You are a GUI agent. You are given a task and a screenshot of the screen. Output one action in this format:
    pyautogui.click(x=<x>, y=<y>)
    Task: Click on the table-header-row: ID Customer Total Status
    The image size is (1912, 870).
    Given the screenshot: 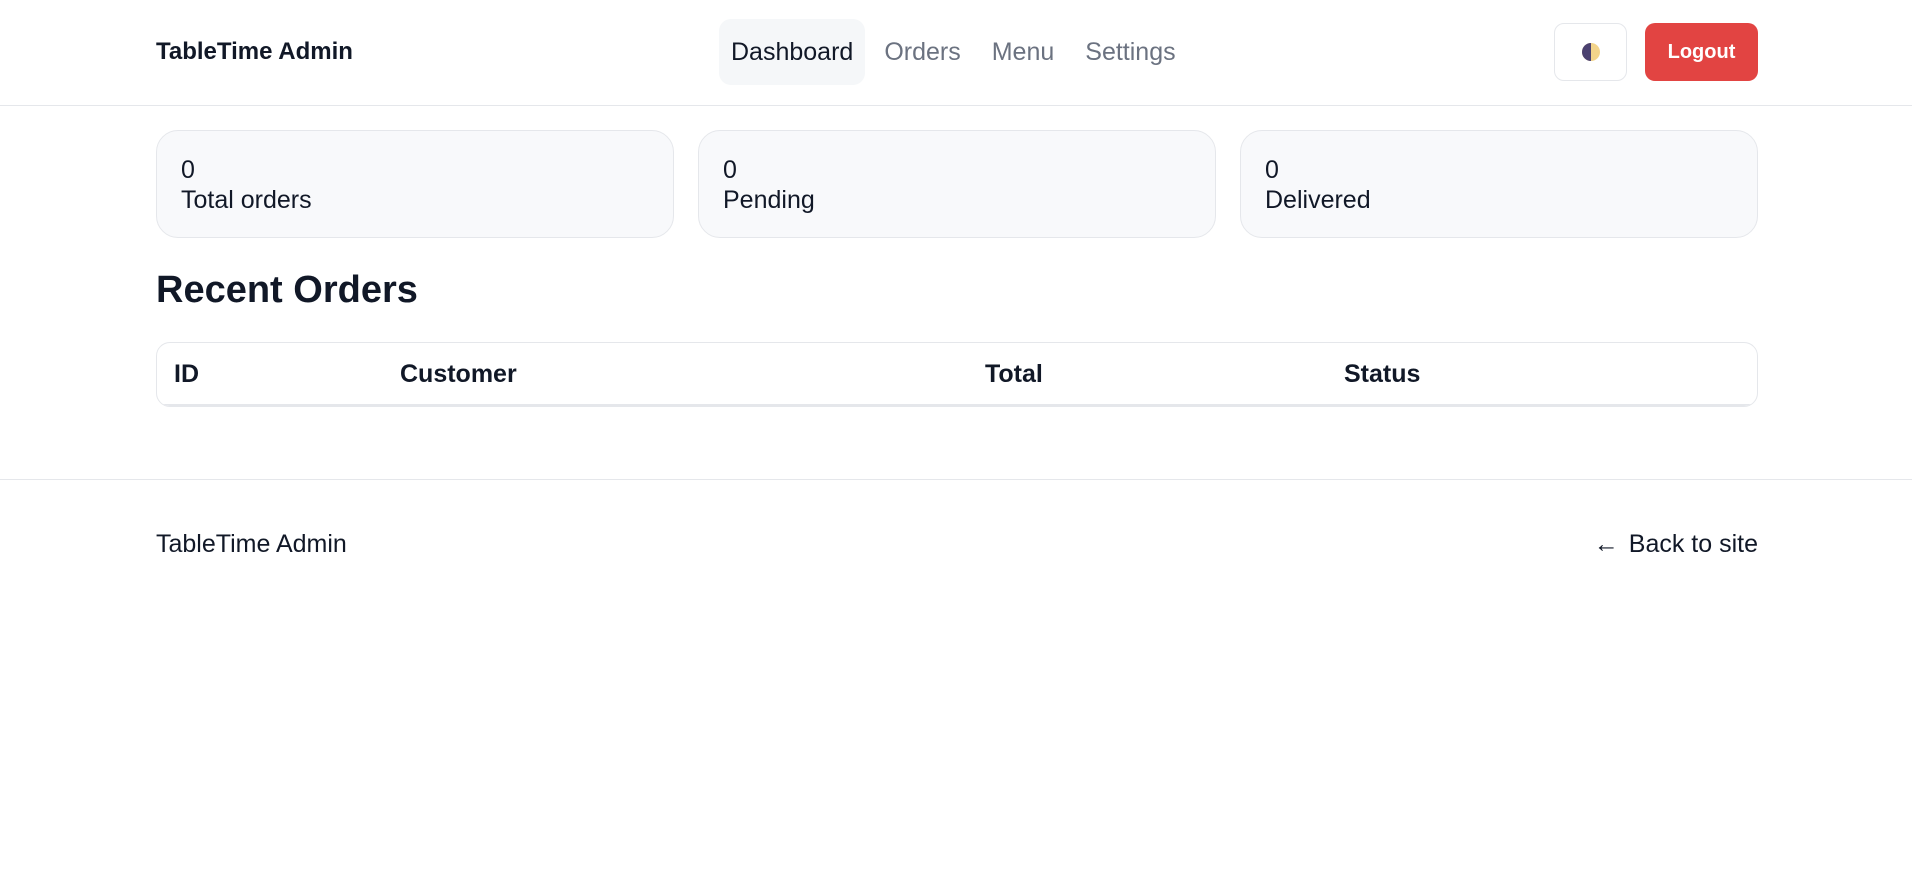 What is the action you would take?
    pyautogui.click(x=957, y=374)
    